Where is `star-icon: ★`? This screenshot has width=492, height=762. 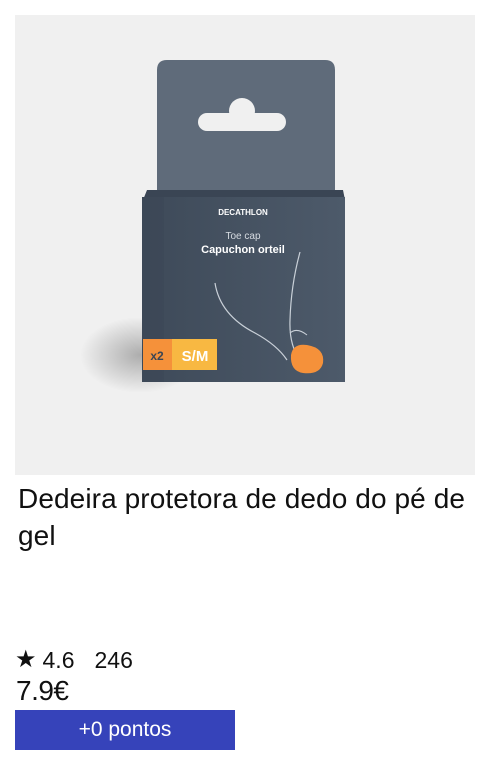 star-icon: ★ is located at coordinates (26, 659).